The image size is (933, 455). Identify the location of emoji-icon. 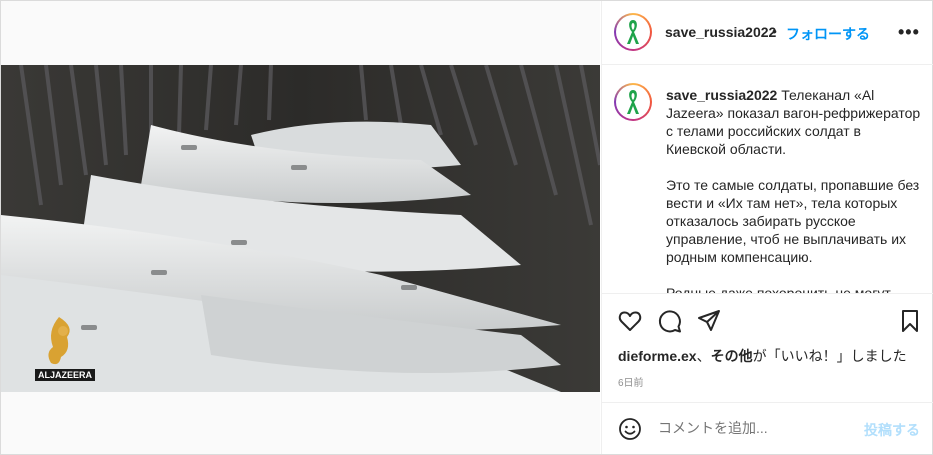
(630, 429).